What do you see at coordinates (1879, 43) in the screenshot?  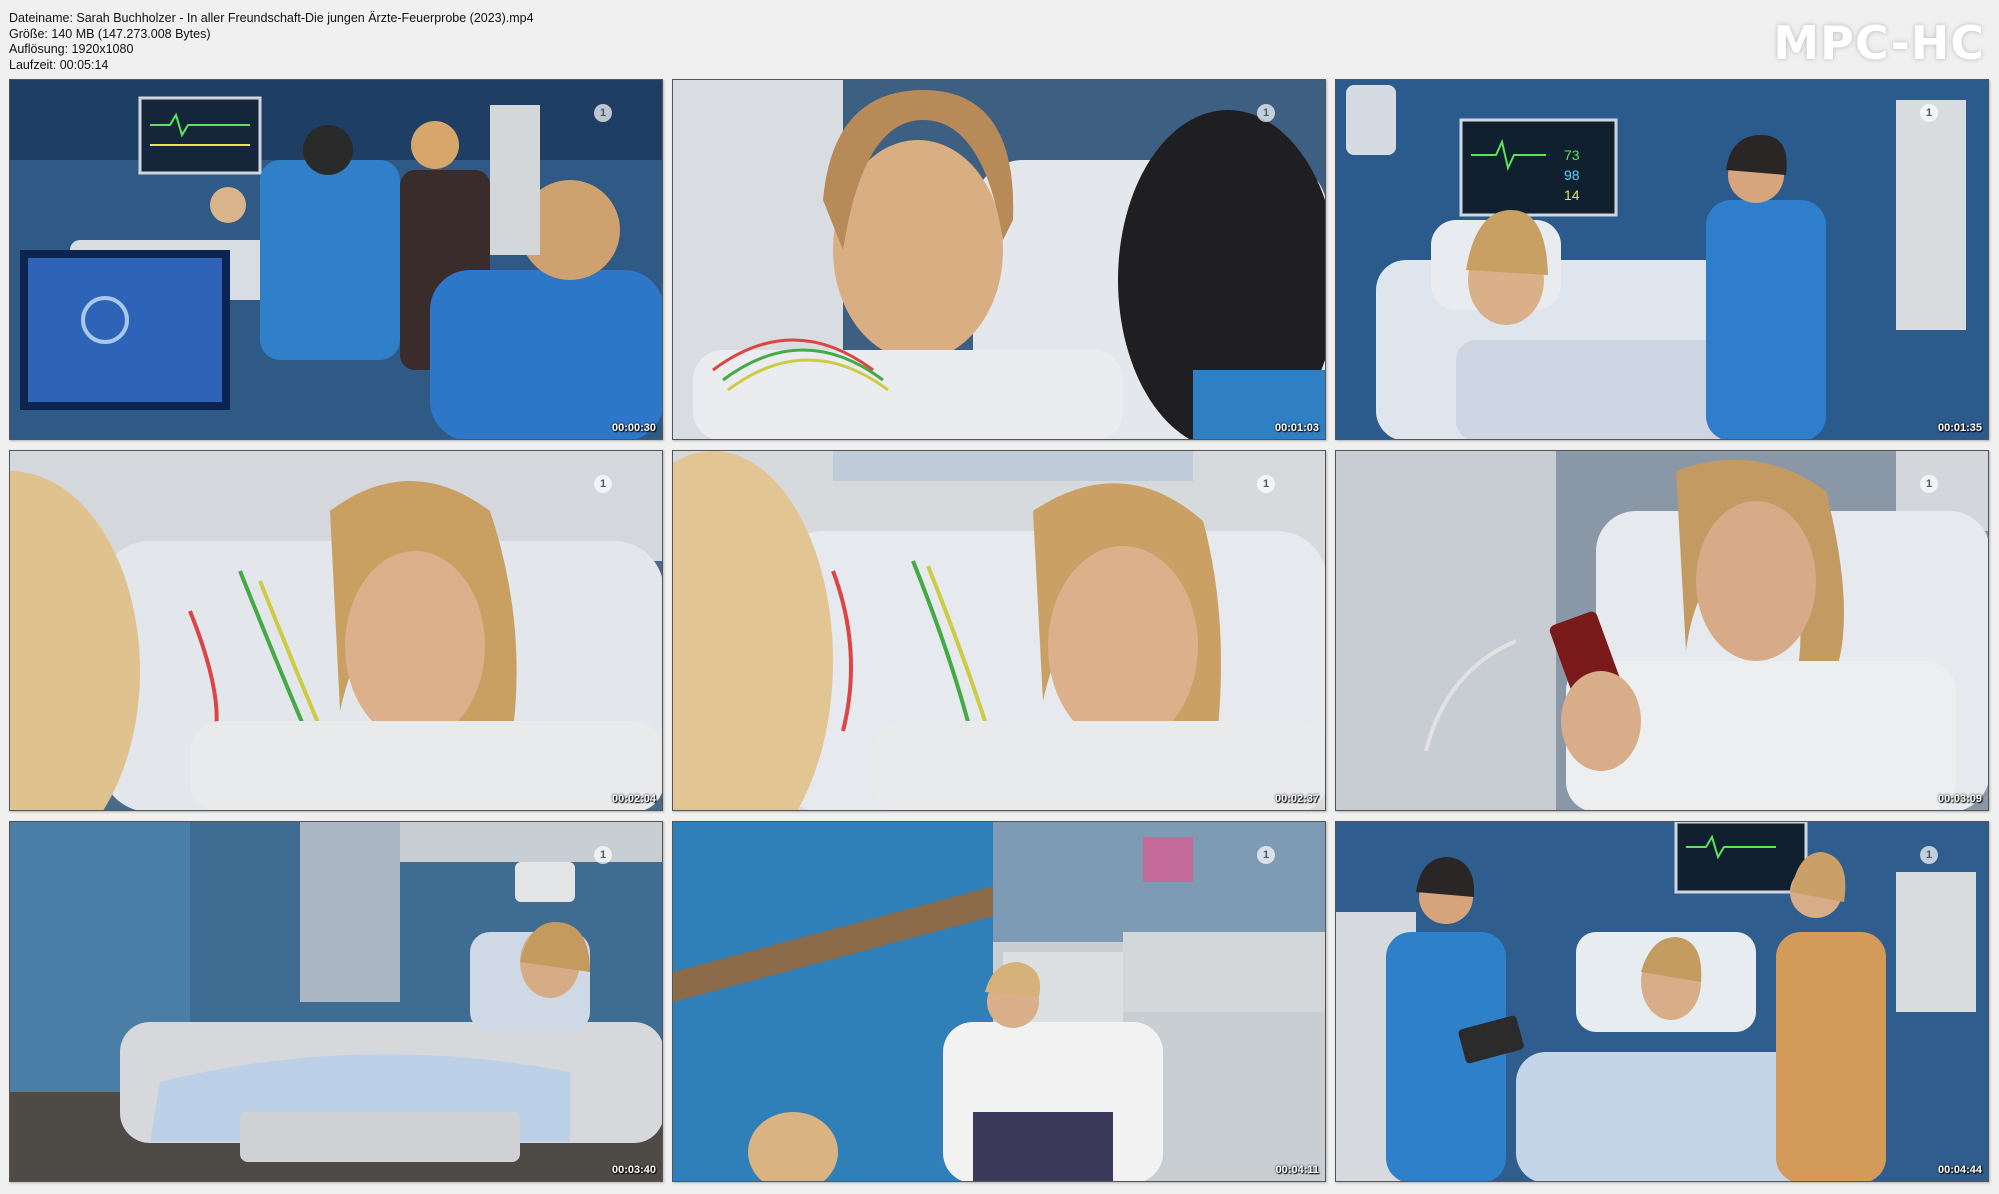 I see `mpc-hc-logo: MPC-HC` at bounding box center [1879, 43].